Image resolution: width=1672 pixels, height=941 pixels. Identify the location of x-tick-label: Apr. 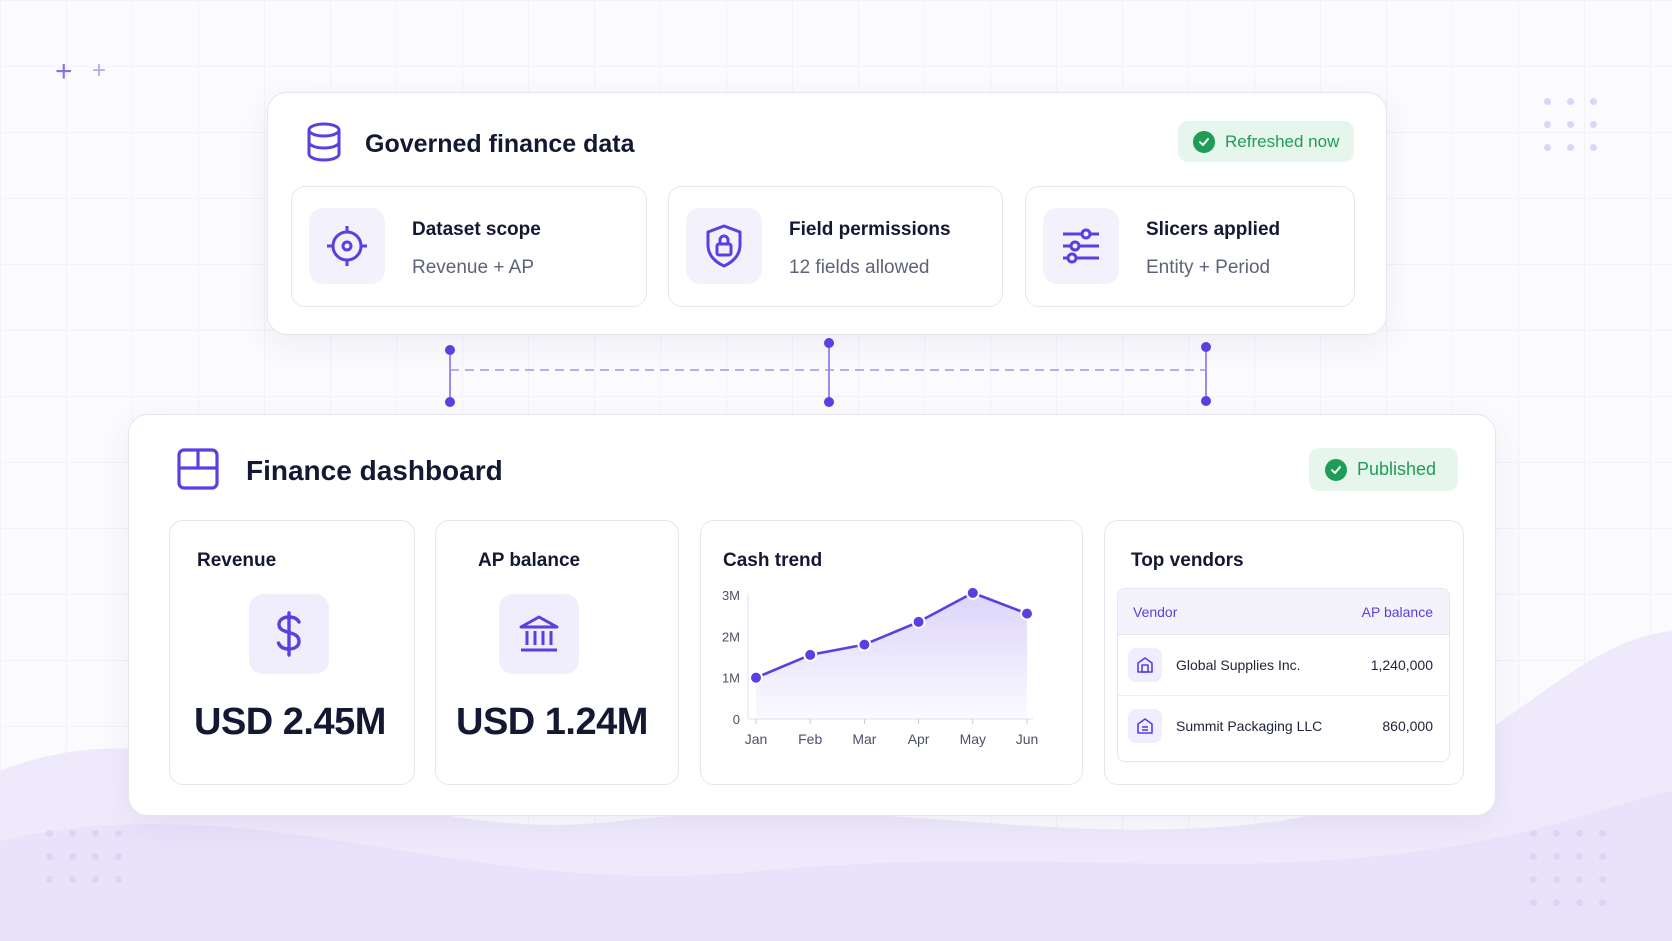
(919, 739).